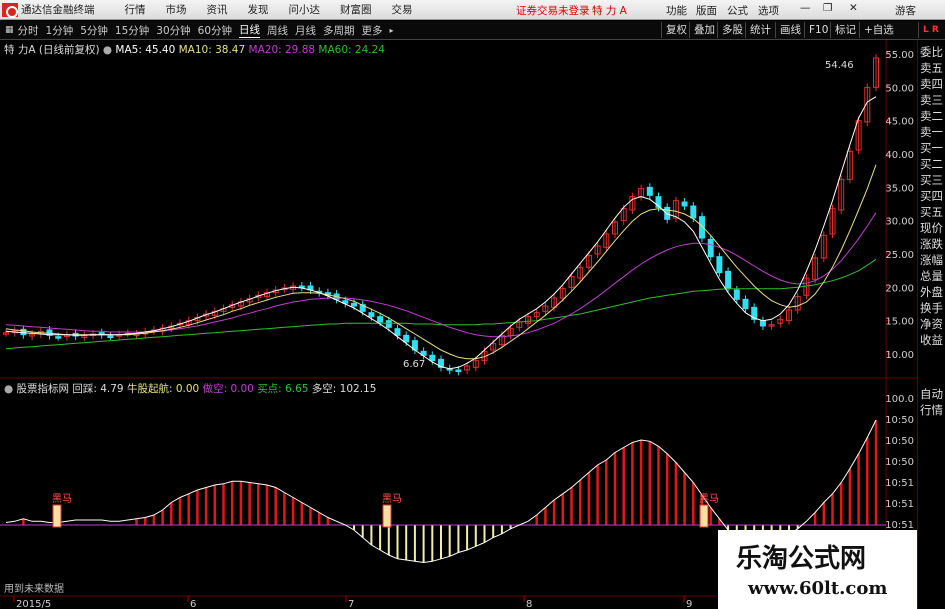 Image resolution: width=945 pixels, height=609 pixels. What do you see at coordinates (732, 30) in the screenshot?
I see `toolbar-multi-stock: 多股` at bounding box center [732, 30].